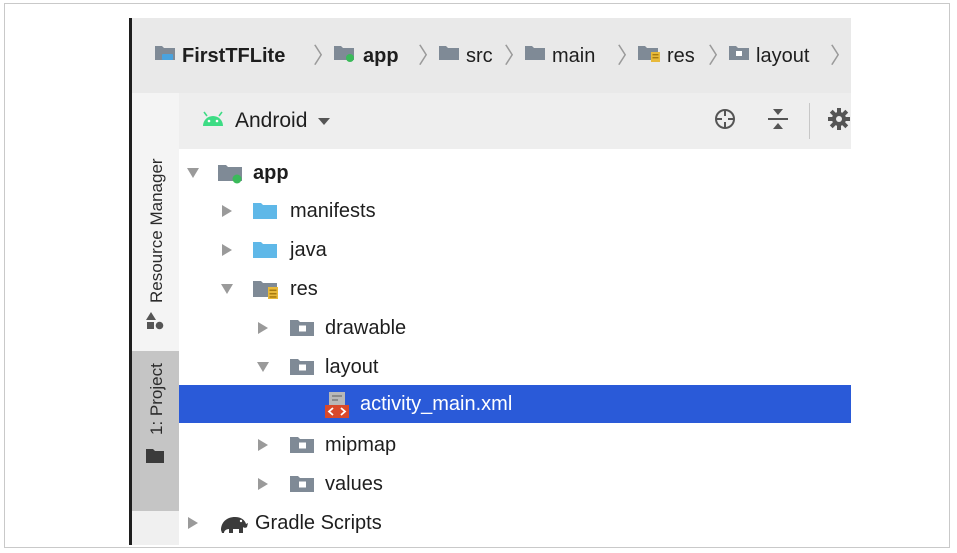 Image resolution: width=957 pixels, height=553 pixels. Describe the element at coordinates (809, 121) in the screenshot. I see `toolbar-divider` at that location.